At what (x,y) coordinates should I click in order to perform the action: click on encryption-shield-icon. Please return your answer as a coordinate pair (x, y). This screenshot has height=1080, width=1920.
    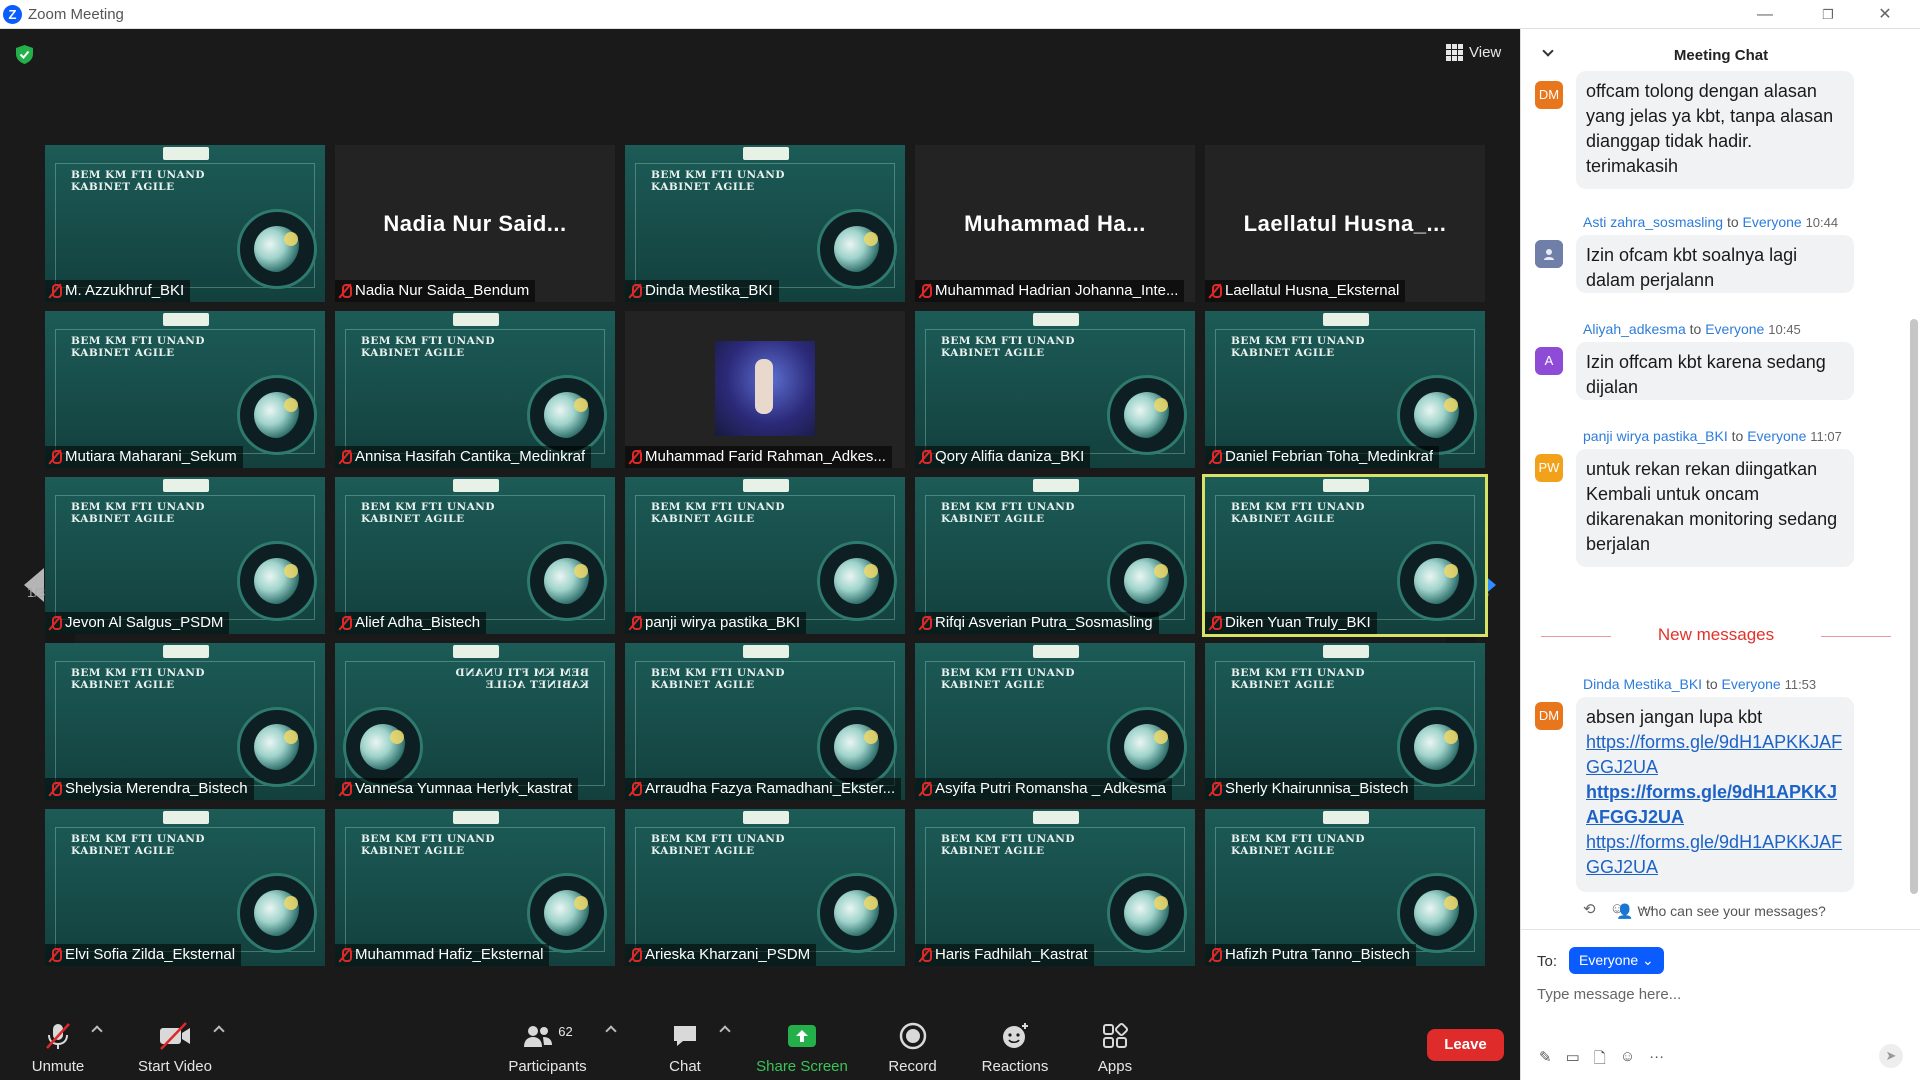
    Looking at the image, I should click on (24, 54).